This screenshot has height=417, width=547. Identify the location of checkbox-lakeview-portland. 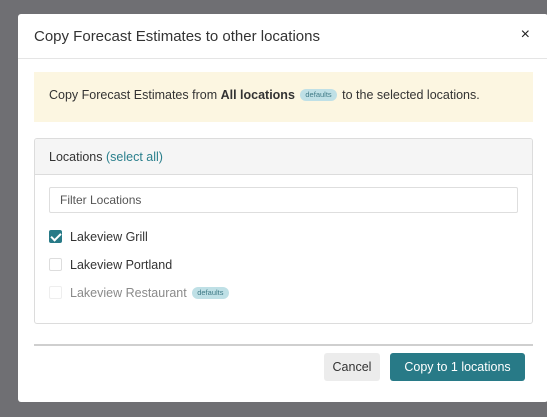
(55, 264).